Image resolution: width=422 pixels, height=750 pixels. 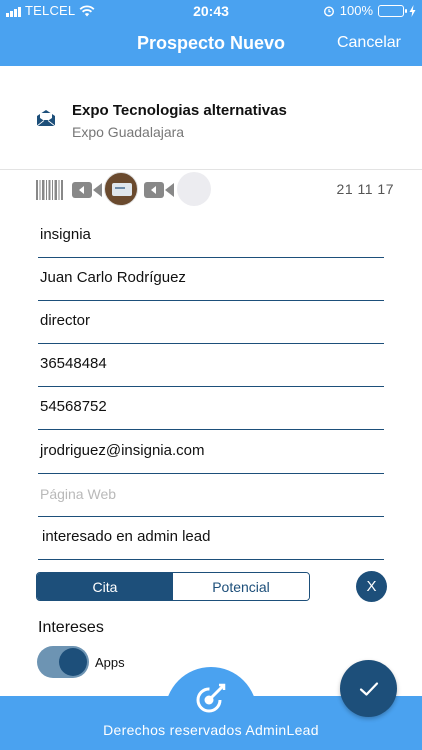 I want to click on checkmark-icon, so click(x=368, y=688).